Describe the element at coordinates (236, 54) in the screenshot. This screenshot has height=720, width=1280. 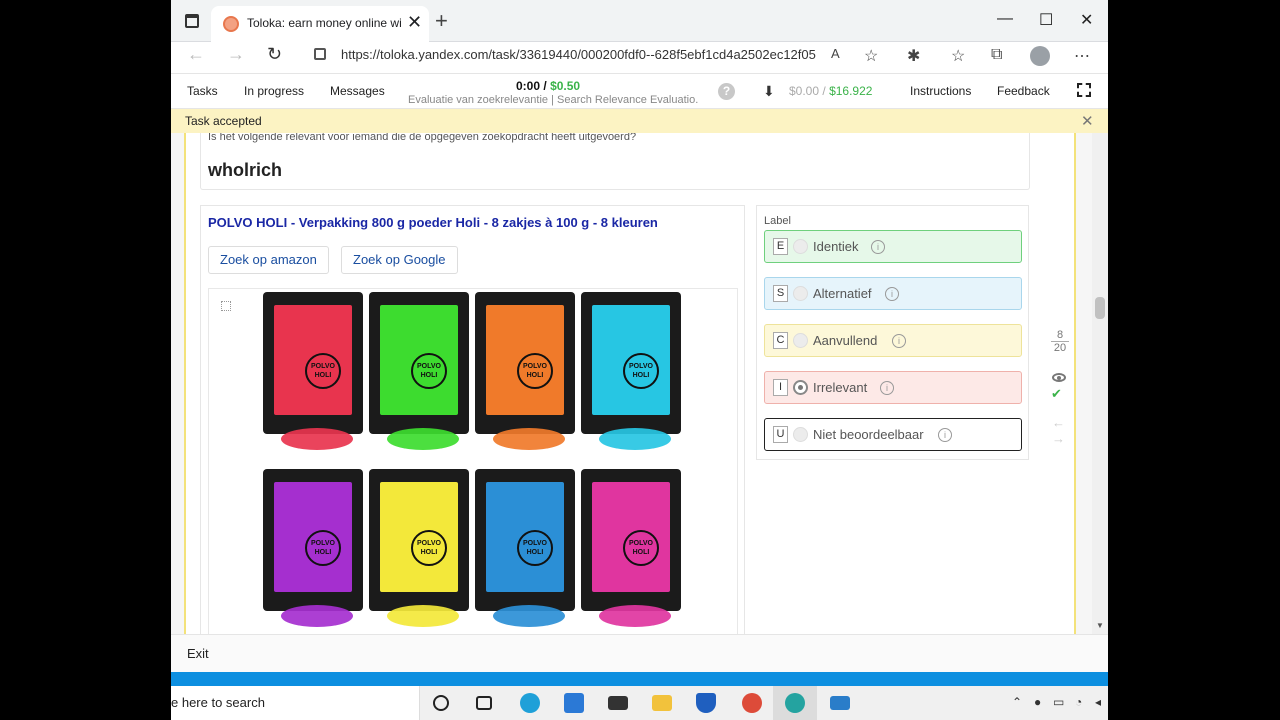
I see `forward-icon: →` at that location.